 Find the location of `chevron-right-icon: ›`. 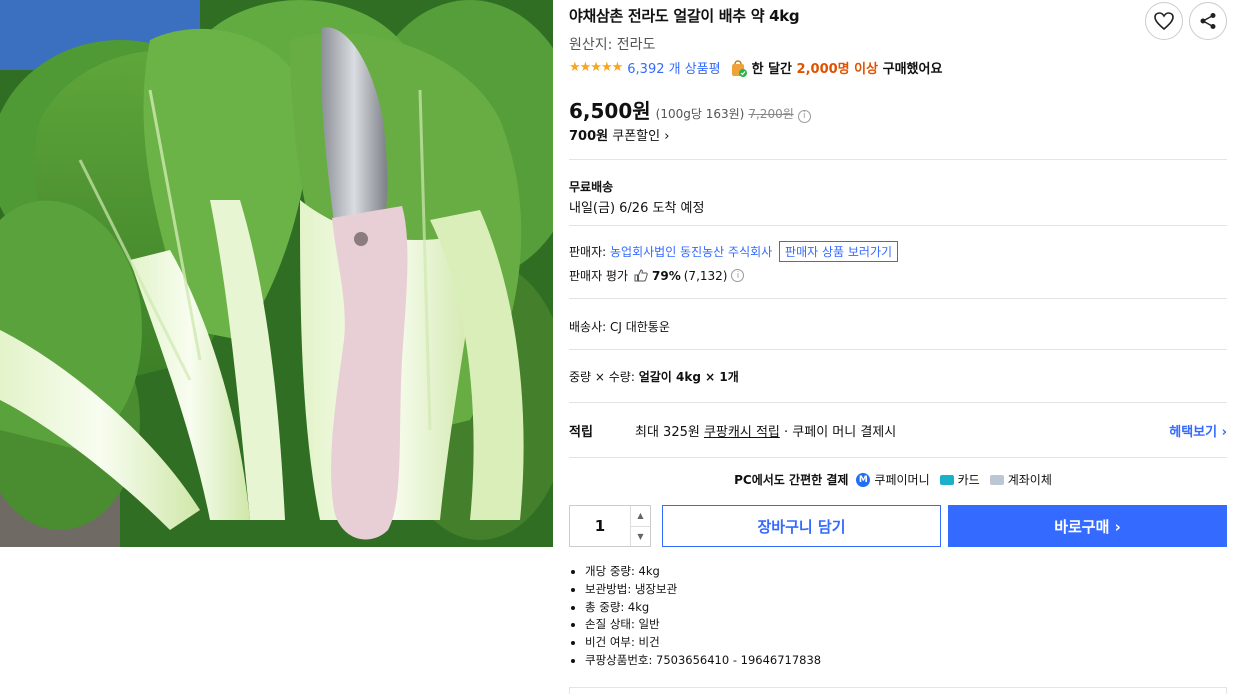

chevron-right-icon: › is located at coordinates (667, 136).